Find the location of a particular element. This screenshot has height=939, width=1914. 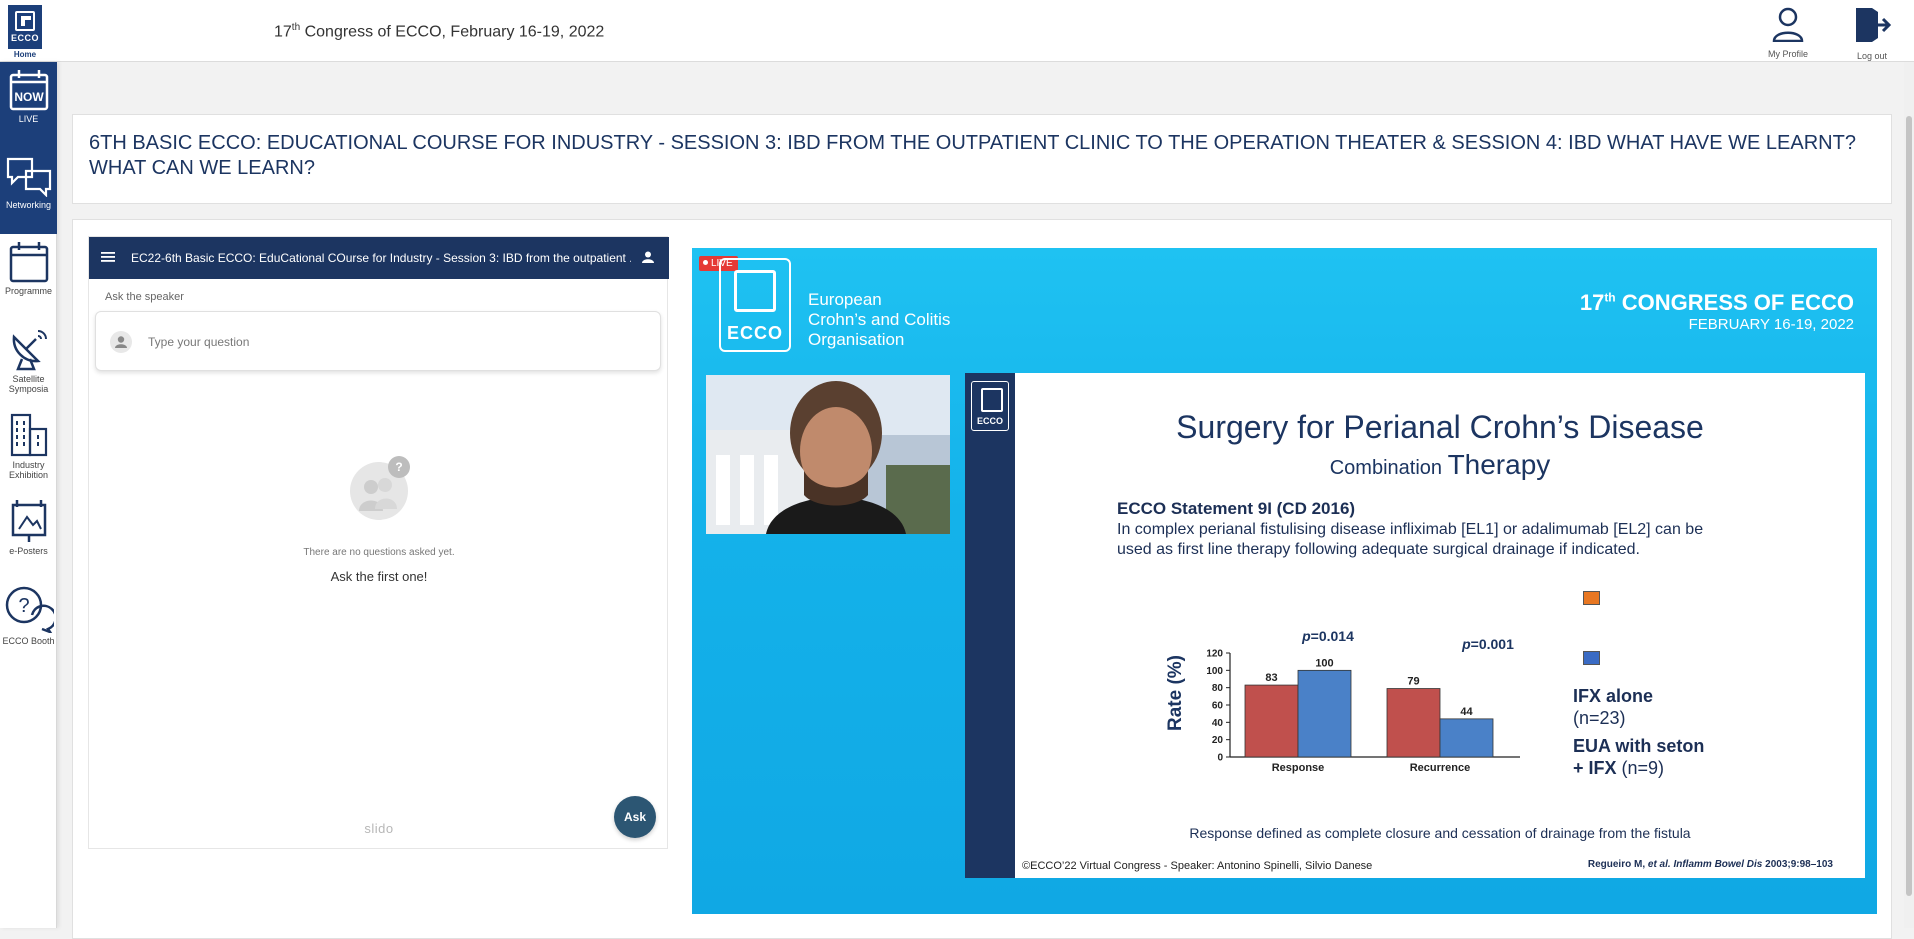

calendar-icon is located at coordinates (28, 262).